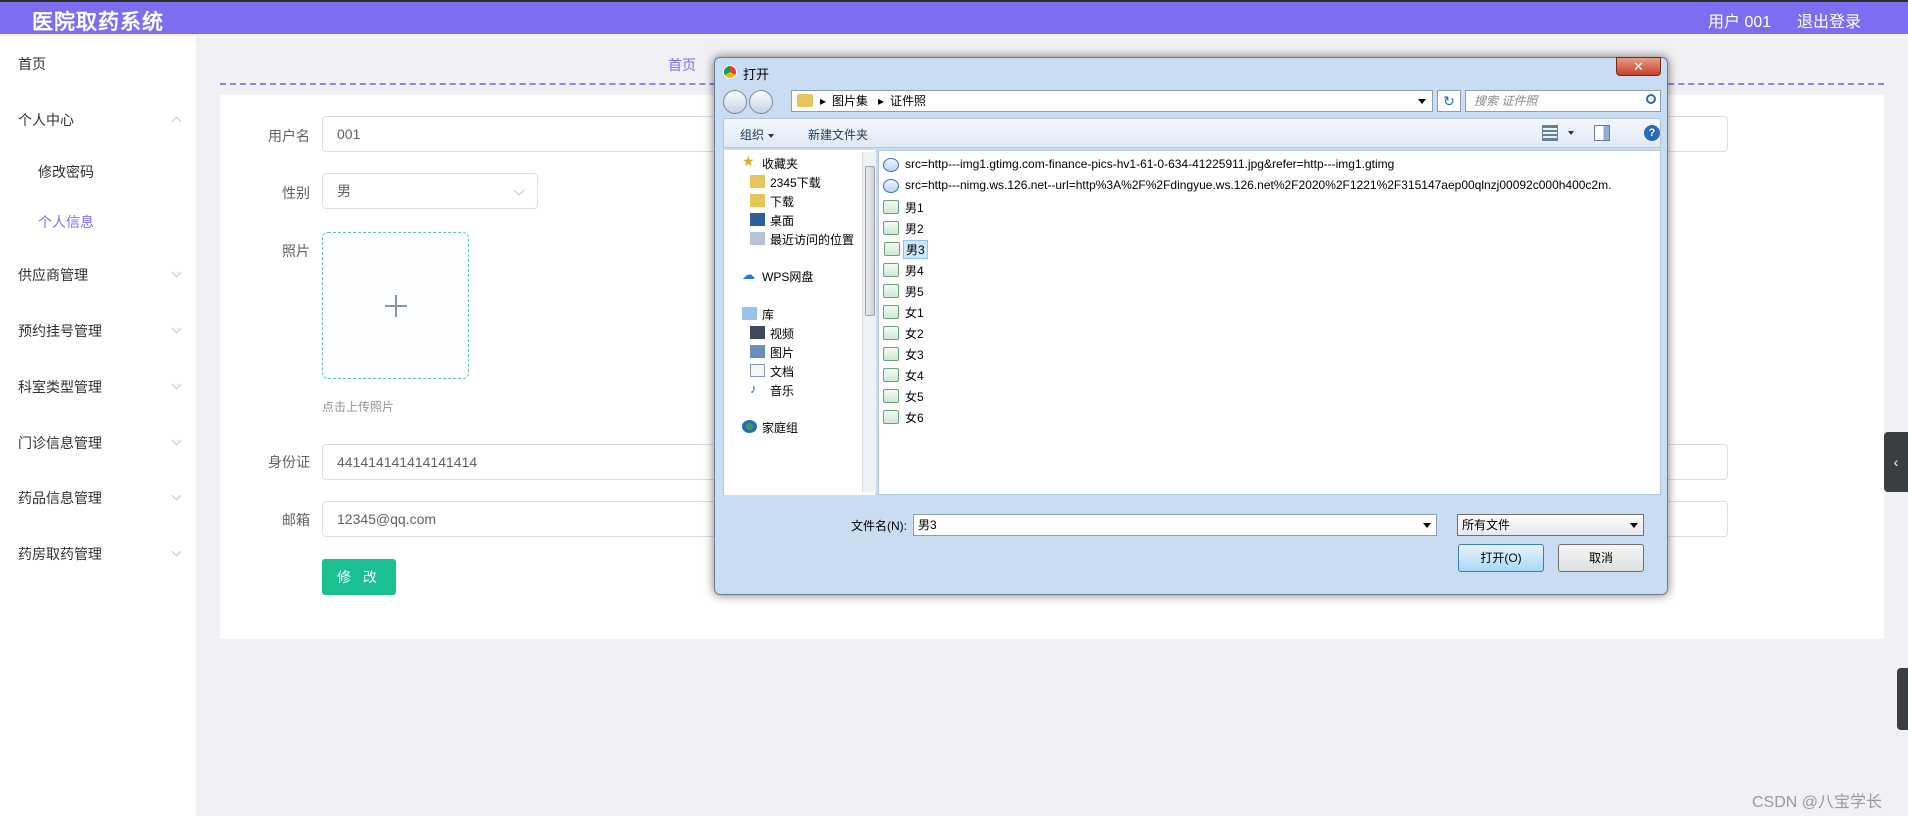  I want to click on gender-label: 性别, so click(296, 193).